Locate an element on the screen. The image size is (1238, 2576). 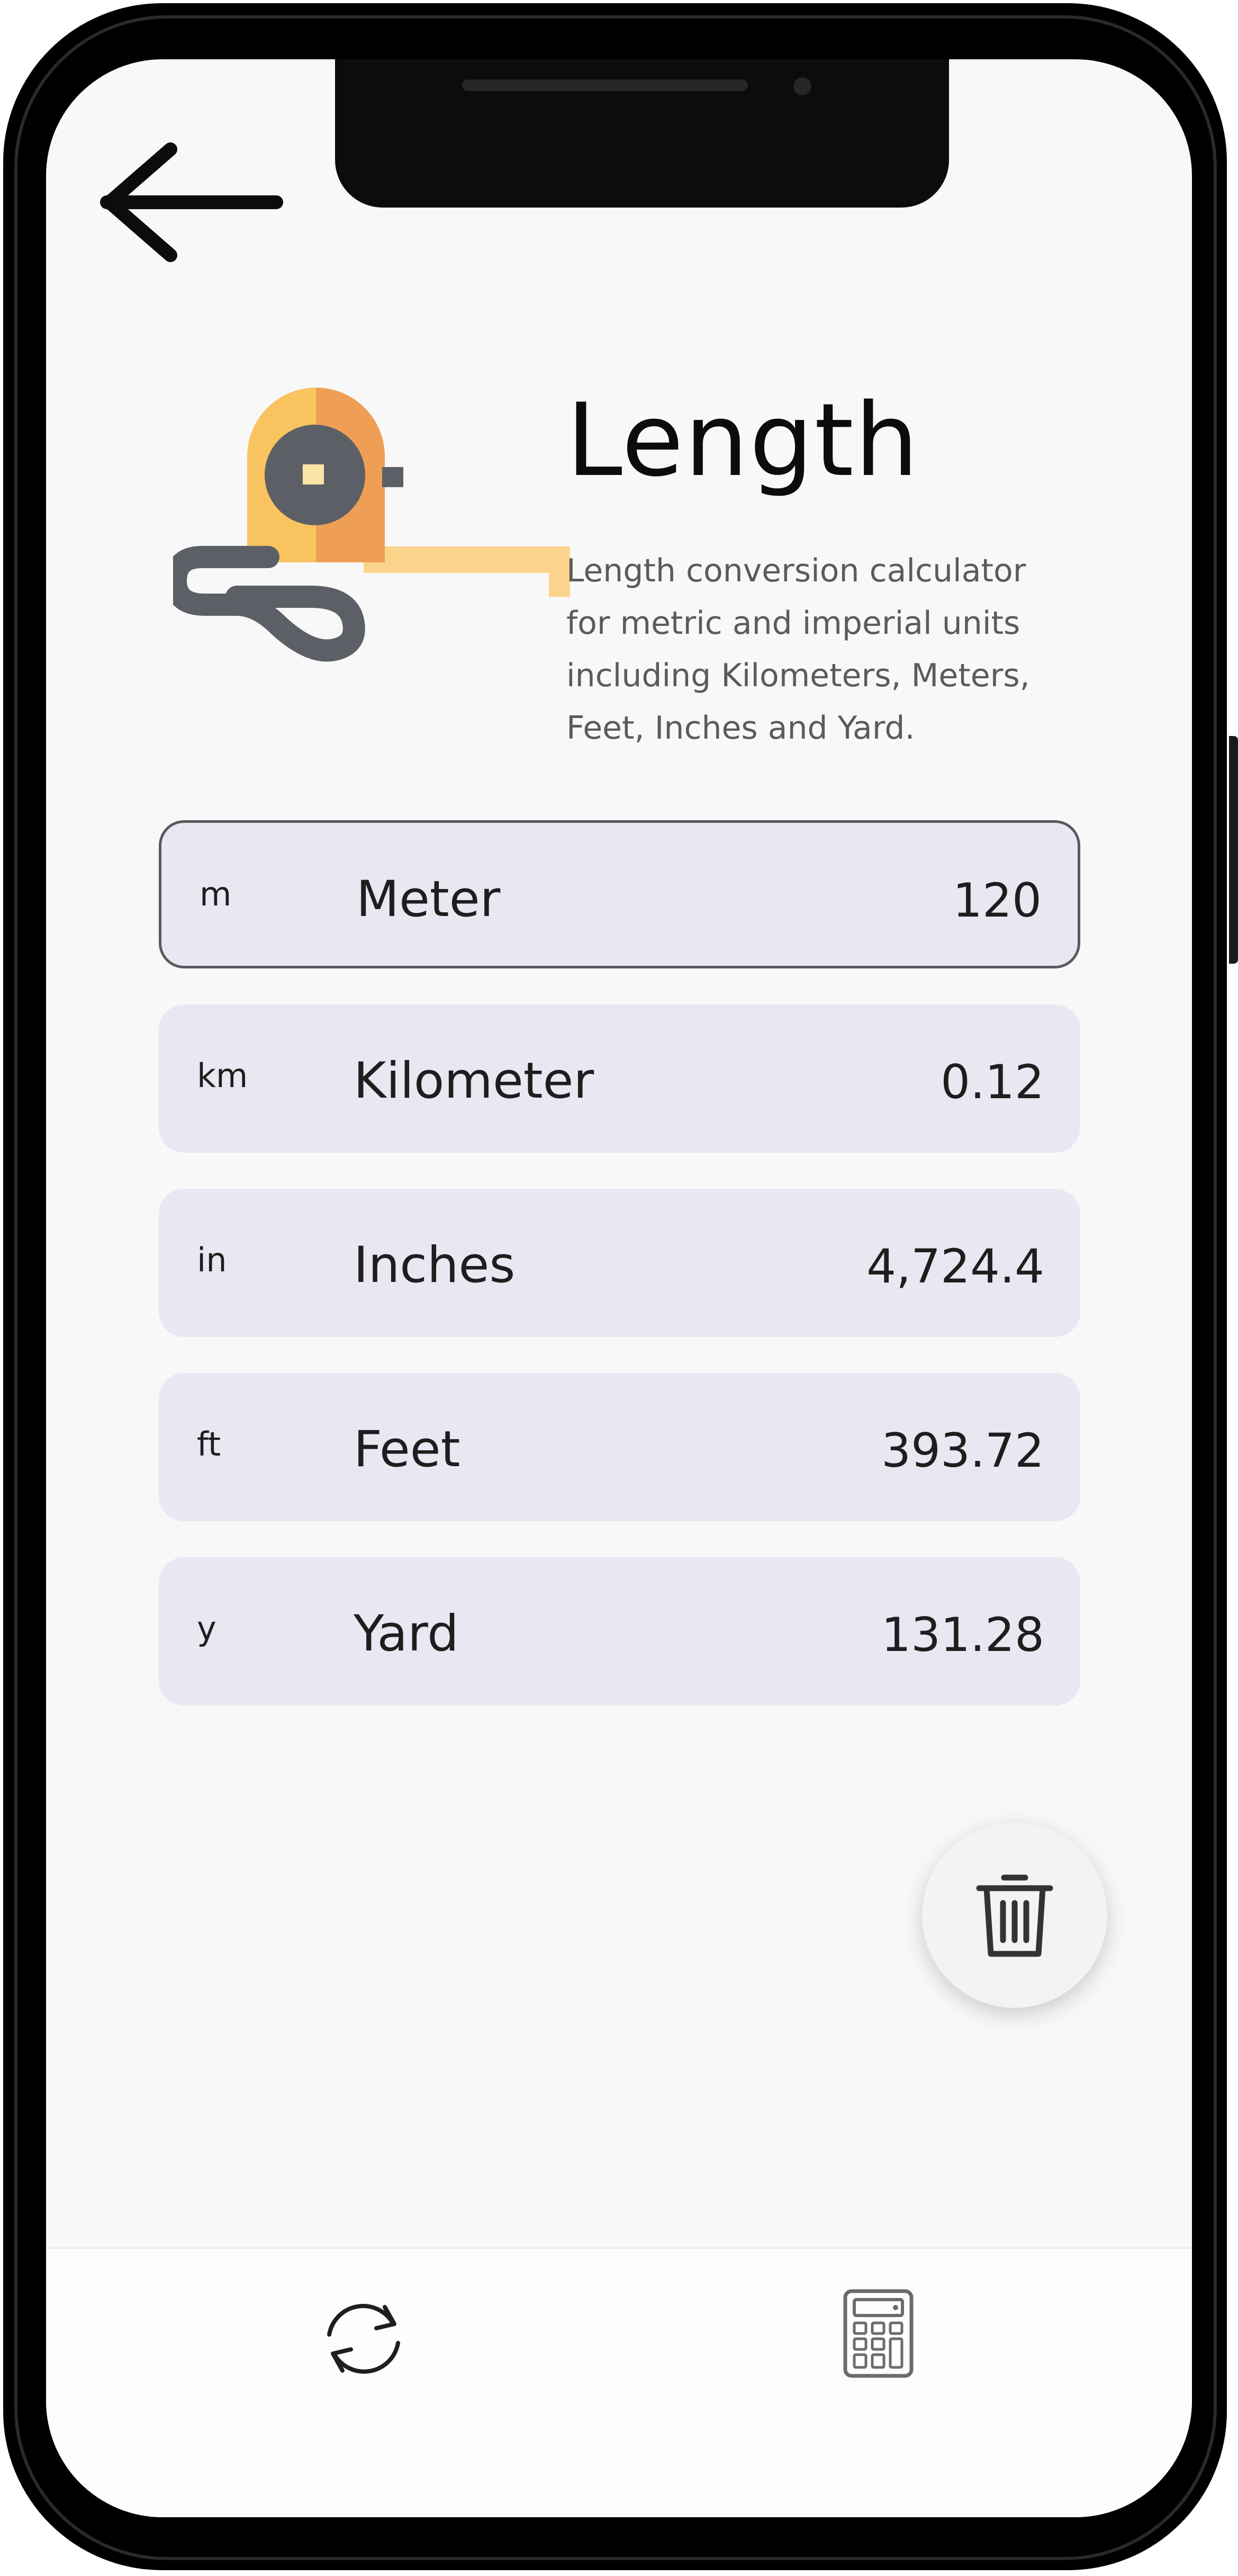
unit-name: Kilometer is located at coordinates (474, 1081).